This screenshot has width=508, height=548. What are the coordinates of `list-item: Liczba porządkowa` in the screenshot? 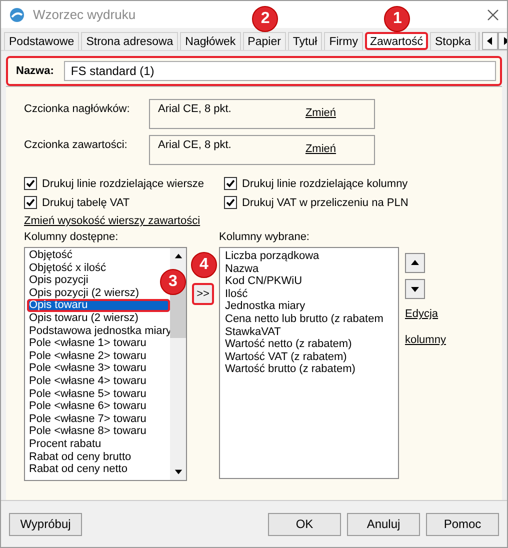 It's located at (271, 256).